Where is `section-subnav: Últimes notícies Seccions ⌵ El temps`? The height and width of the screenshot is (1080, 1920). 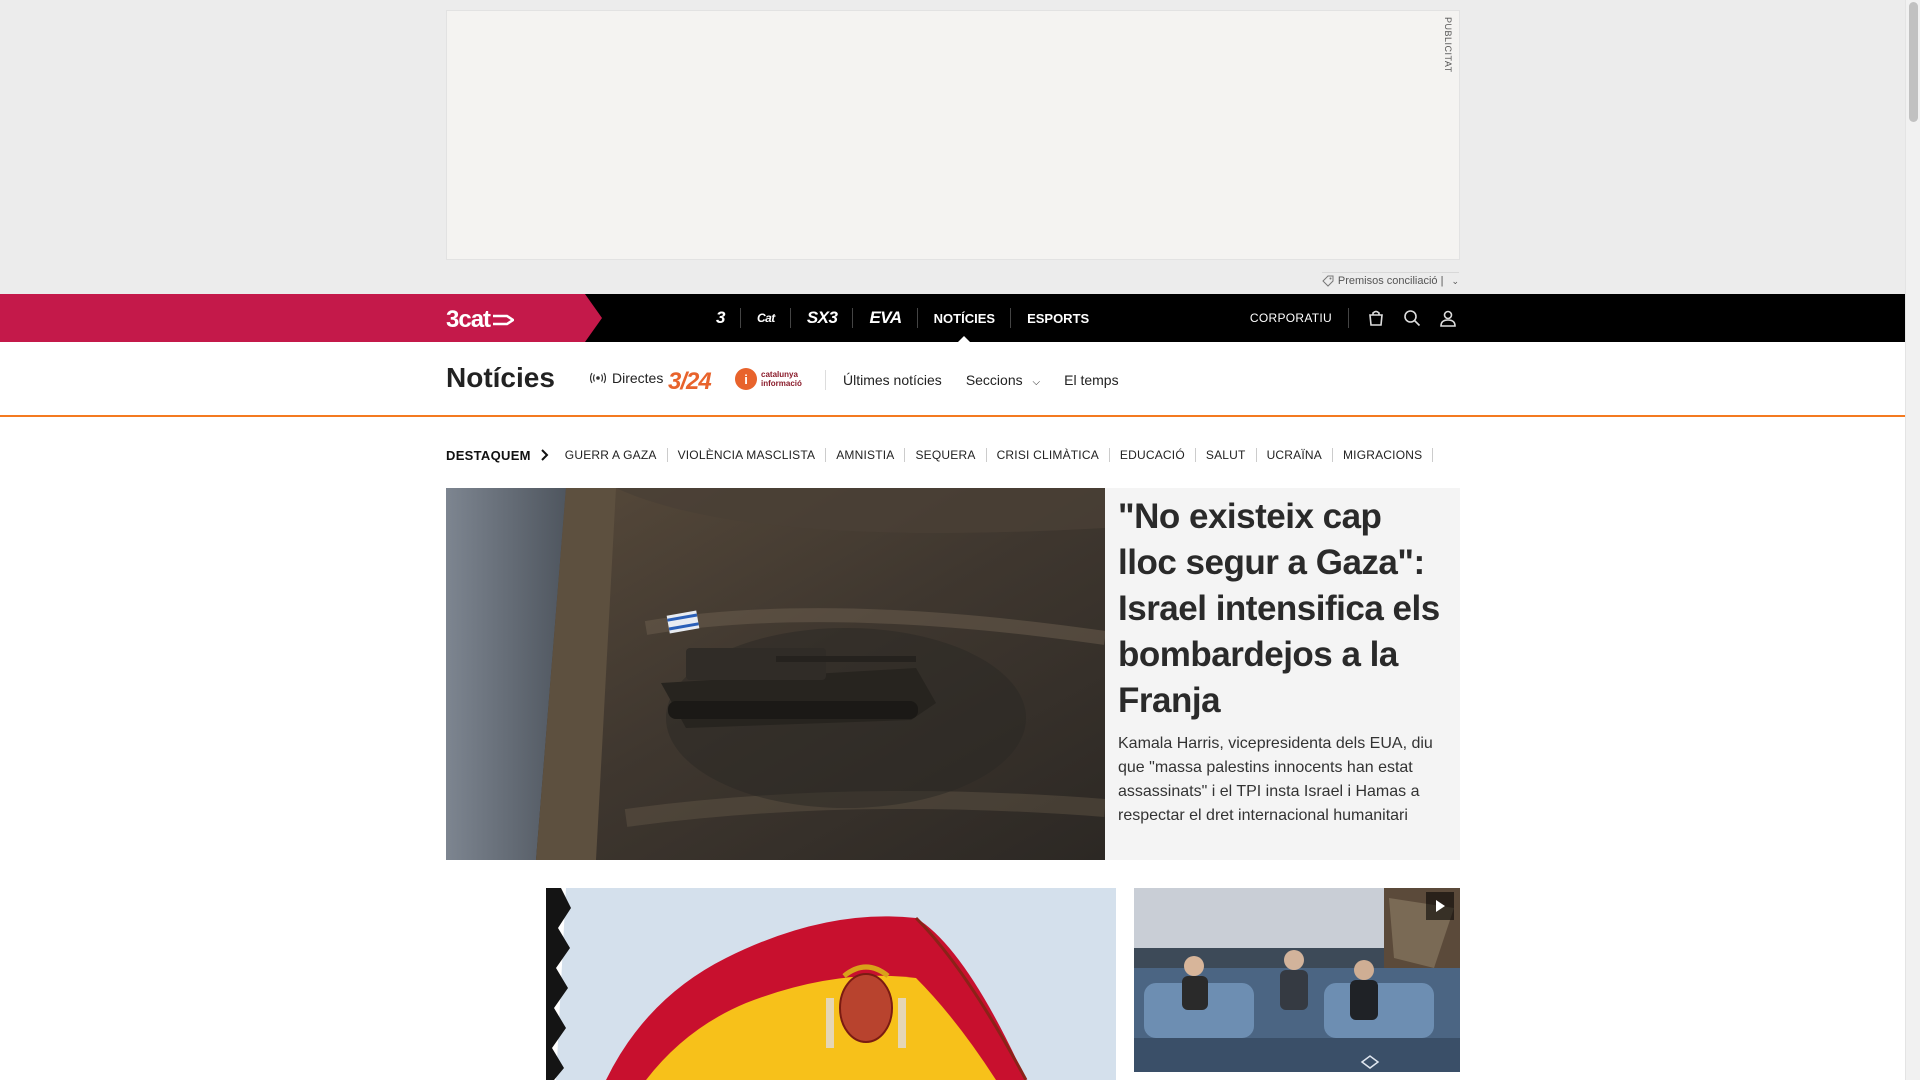
section-subnav: Últimes notícies Seccions ⌵ El temps is located at coordinates (972, 380).